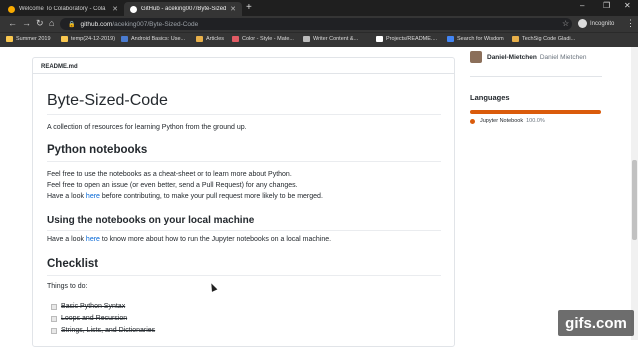  Describe the element at coordinates (515, 39) in the screenshot. I see `techgig-icon` at that location.